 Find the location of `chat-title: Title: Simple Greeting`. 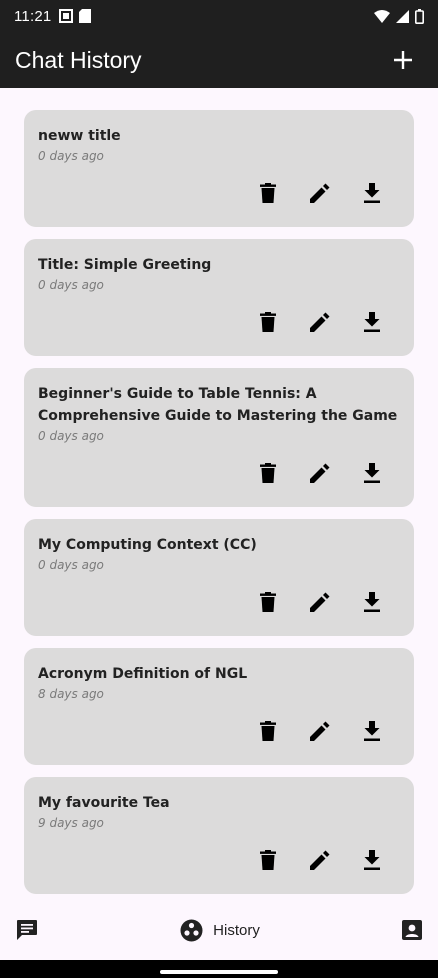

chat-title: Title: Simple Greeting is located at coordinates (125, 265).